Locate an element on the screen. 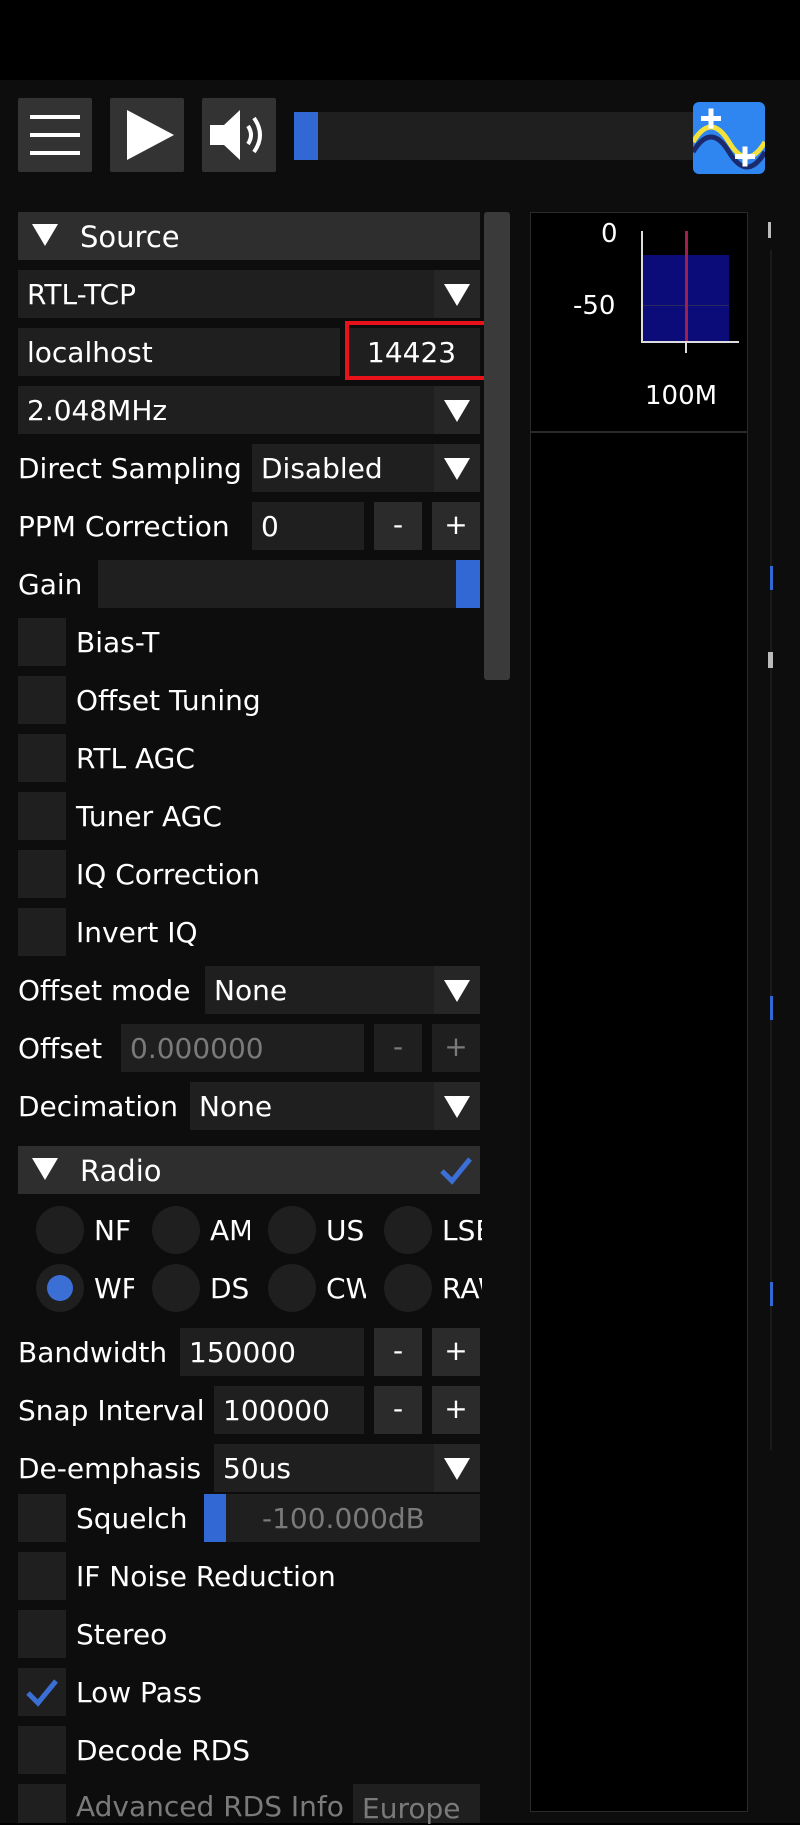 The height and width of the screenshot is (1825, 800). hamburger-menu-icon is located at coordinates (55, 135).